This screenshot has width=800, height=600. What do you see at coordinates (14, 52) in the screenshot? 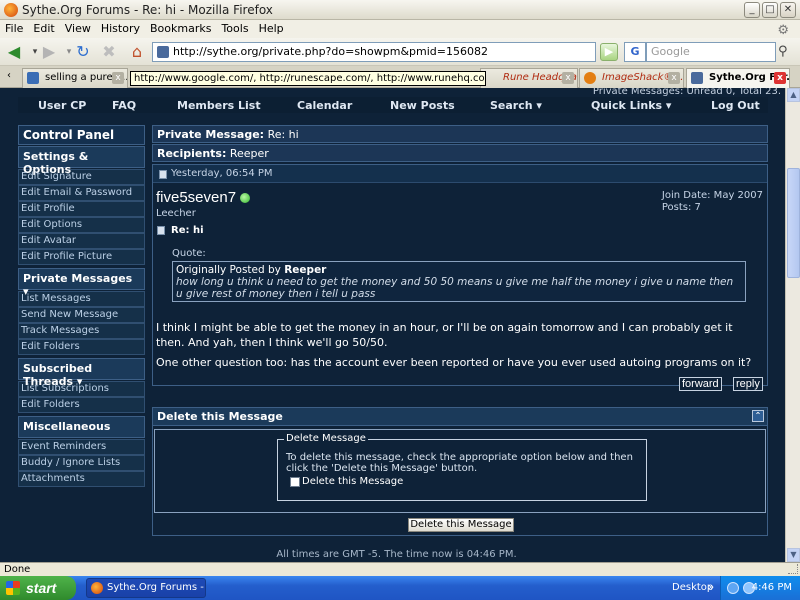
I see `back-icon: ◀` at bounding box center [14, 52].